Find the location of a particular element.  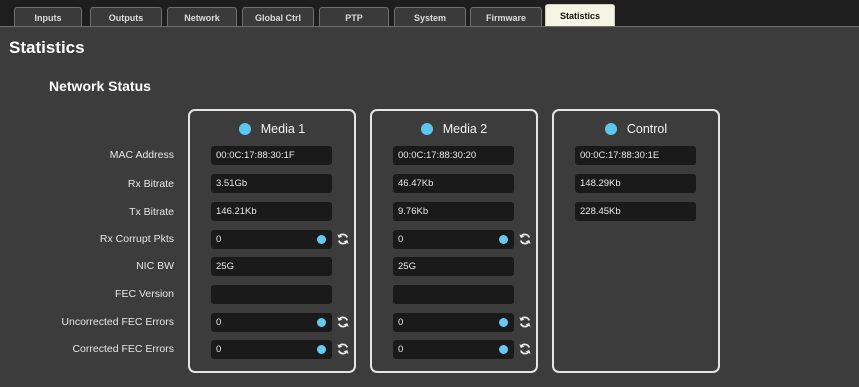

mac-address-field: 00:0C:17:88:30:1F is located at coordinates (271, 155).